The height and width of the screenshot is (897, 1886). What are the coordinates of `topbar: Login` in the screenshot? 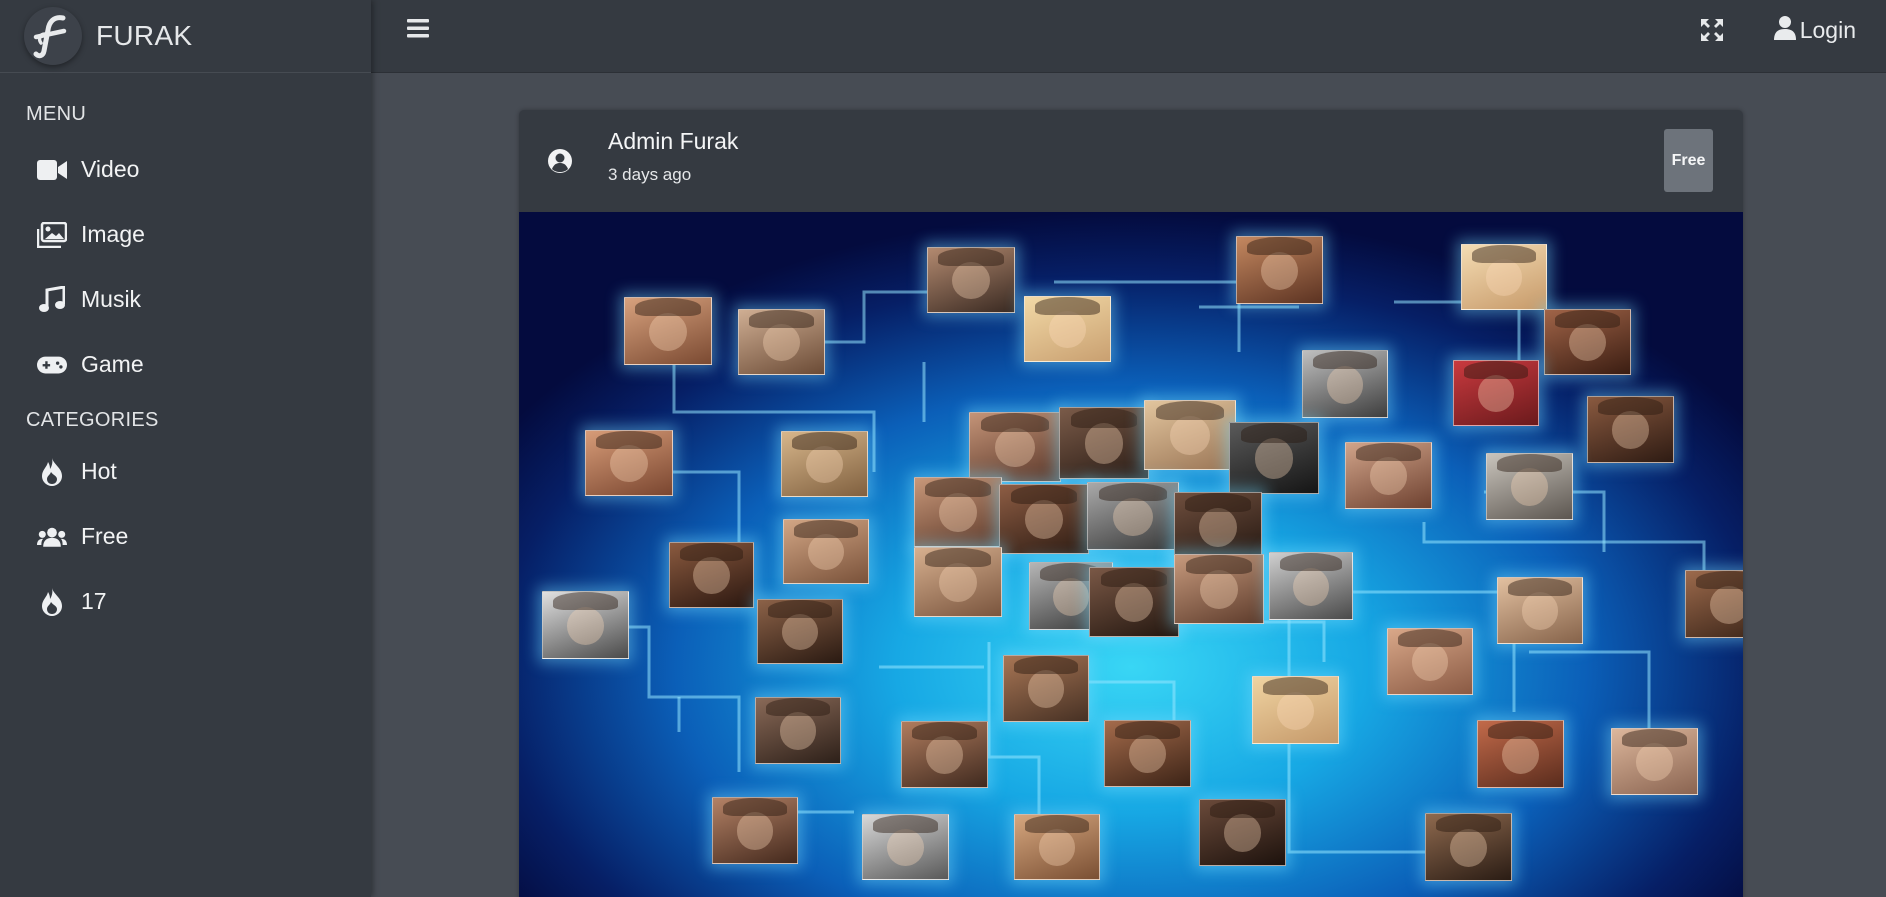 It's located at (1128, 36).